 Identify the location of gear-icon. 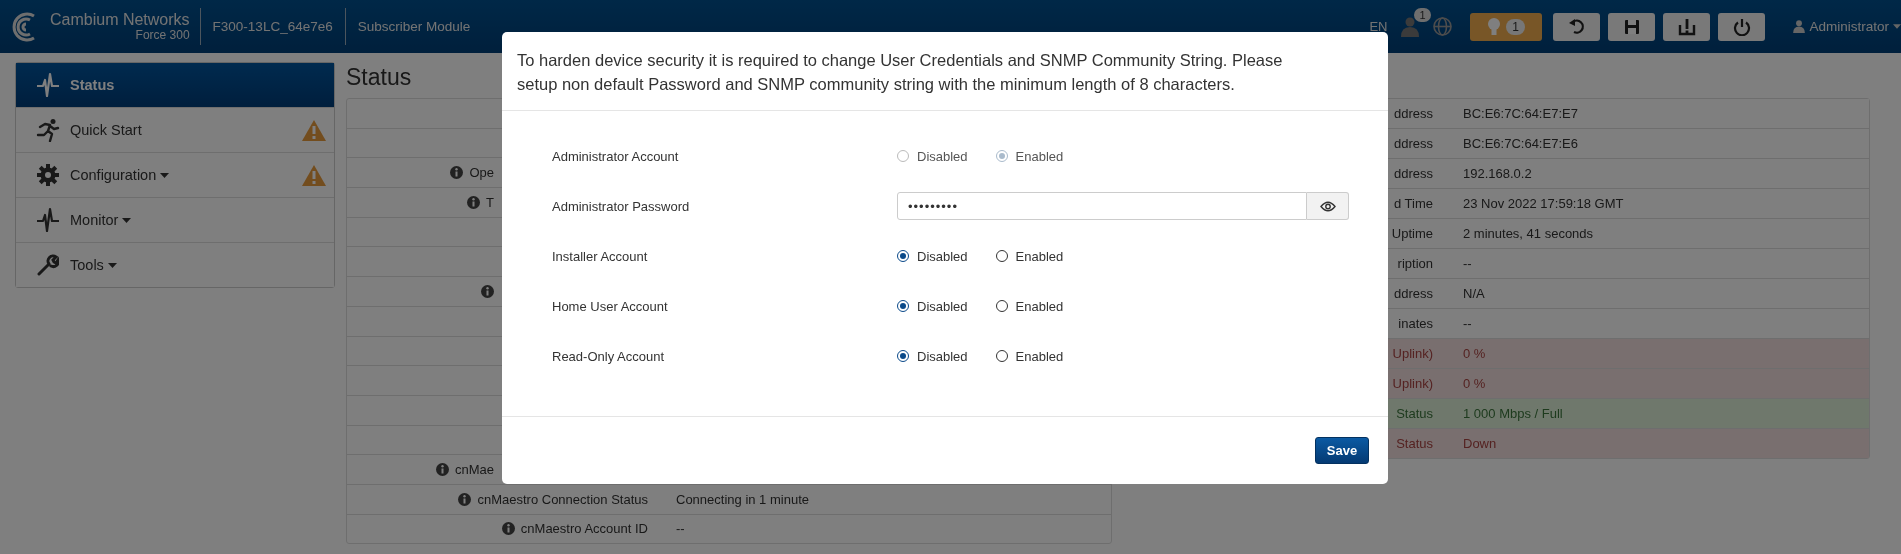
(48, 175).